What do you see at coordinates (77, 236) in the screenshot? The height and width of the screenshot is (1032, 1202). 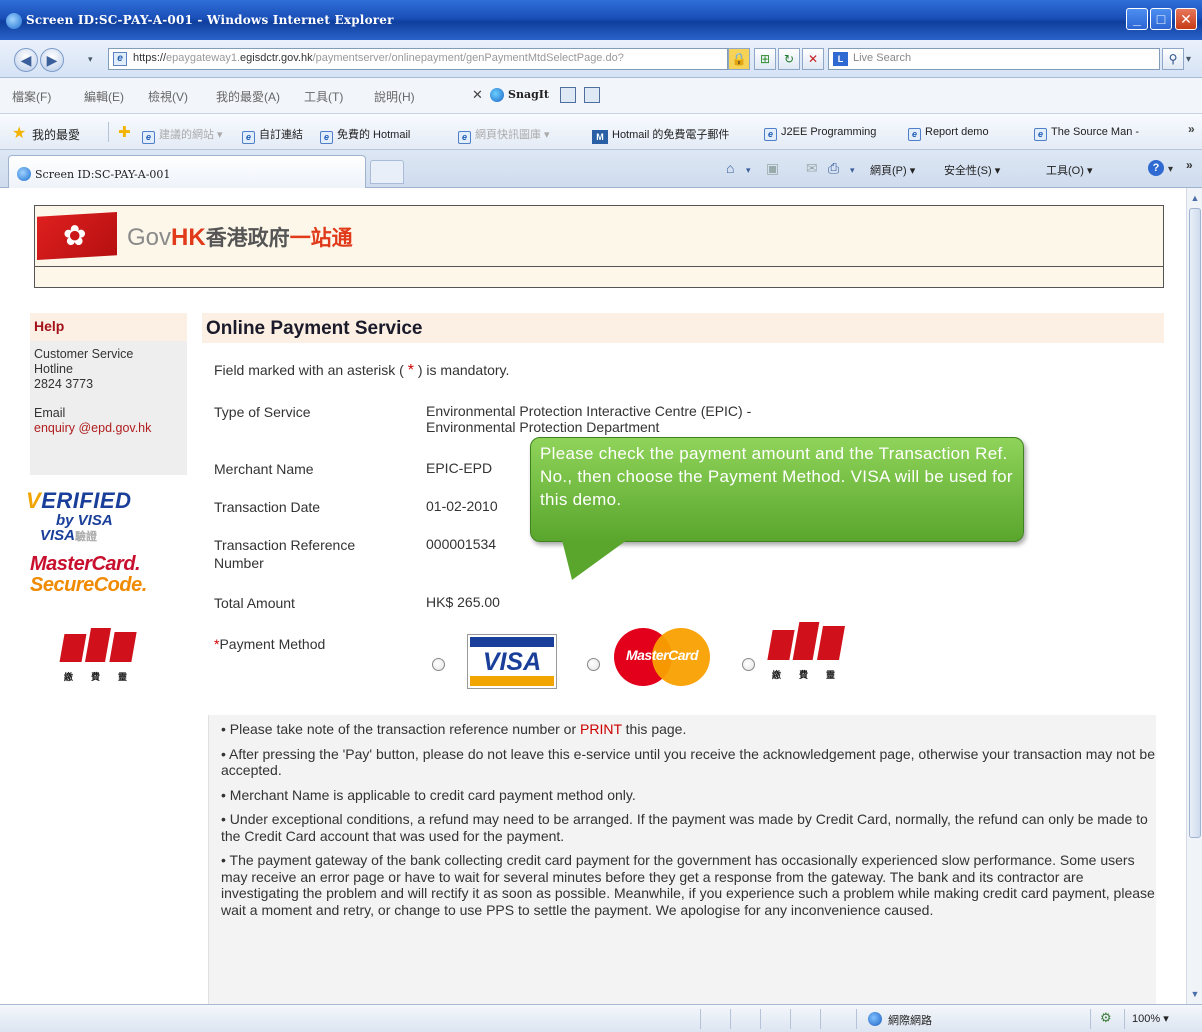 I see `hk-flag-icon: ✿` at bounding box center [77, 236].